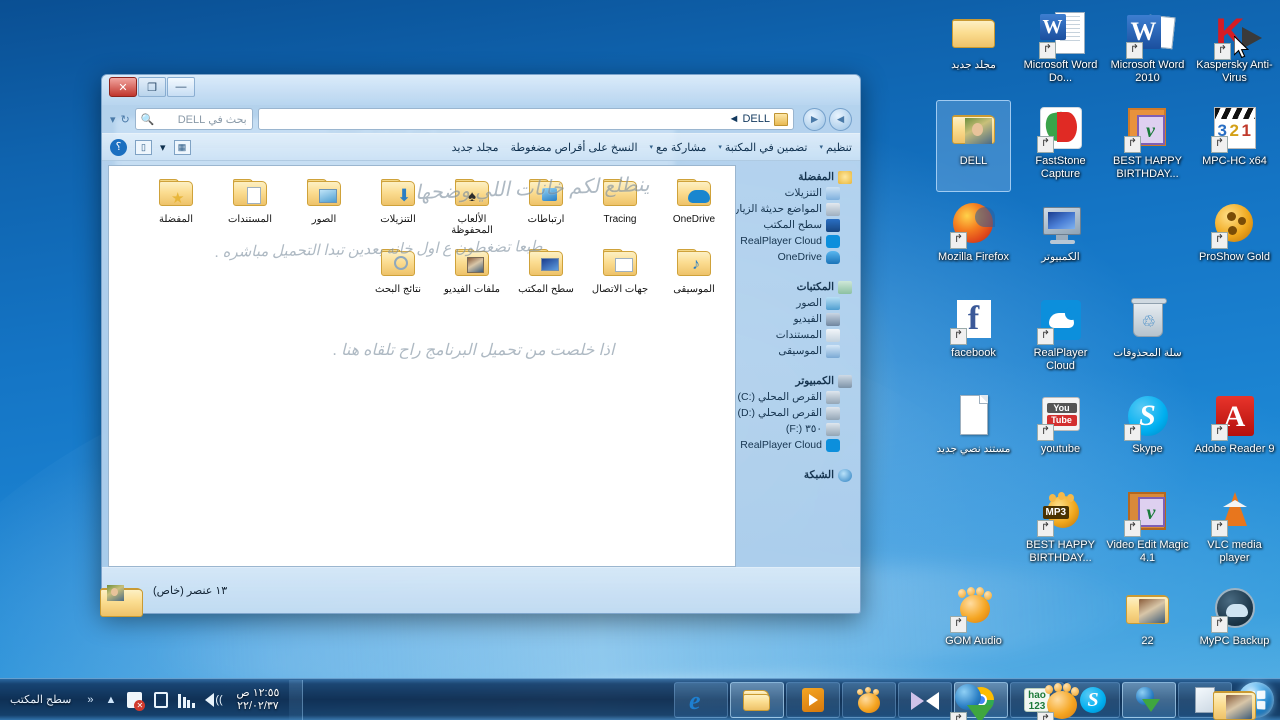 The height and width of the screenshot is (720, 1280). Describe the element at coordinates (1147, 434) in the screenshot. I see `desktop-icon-skype-icon: S Skype` at that location.